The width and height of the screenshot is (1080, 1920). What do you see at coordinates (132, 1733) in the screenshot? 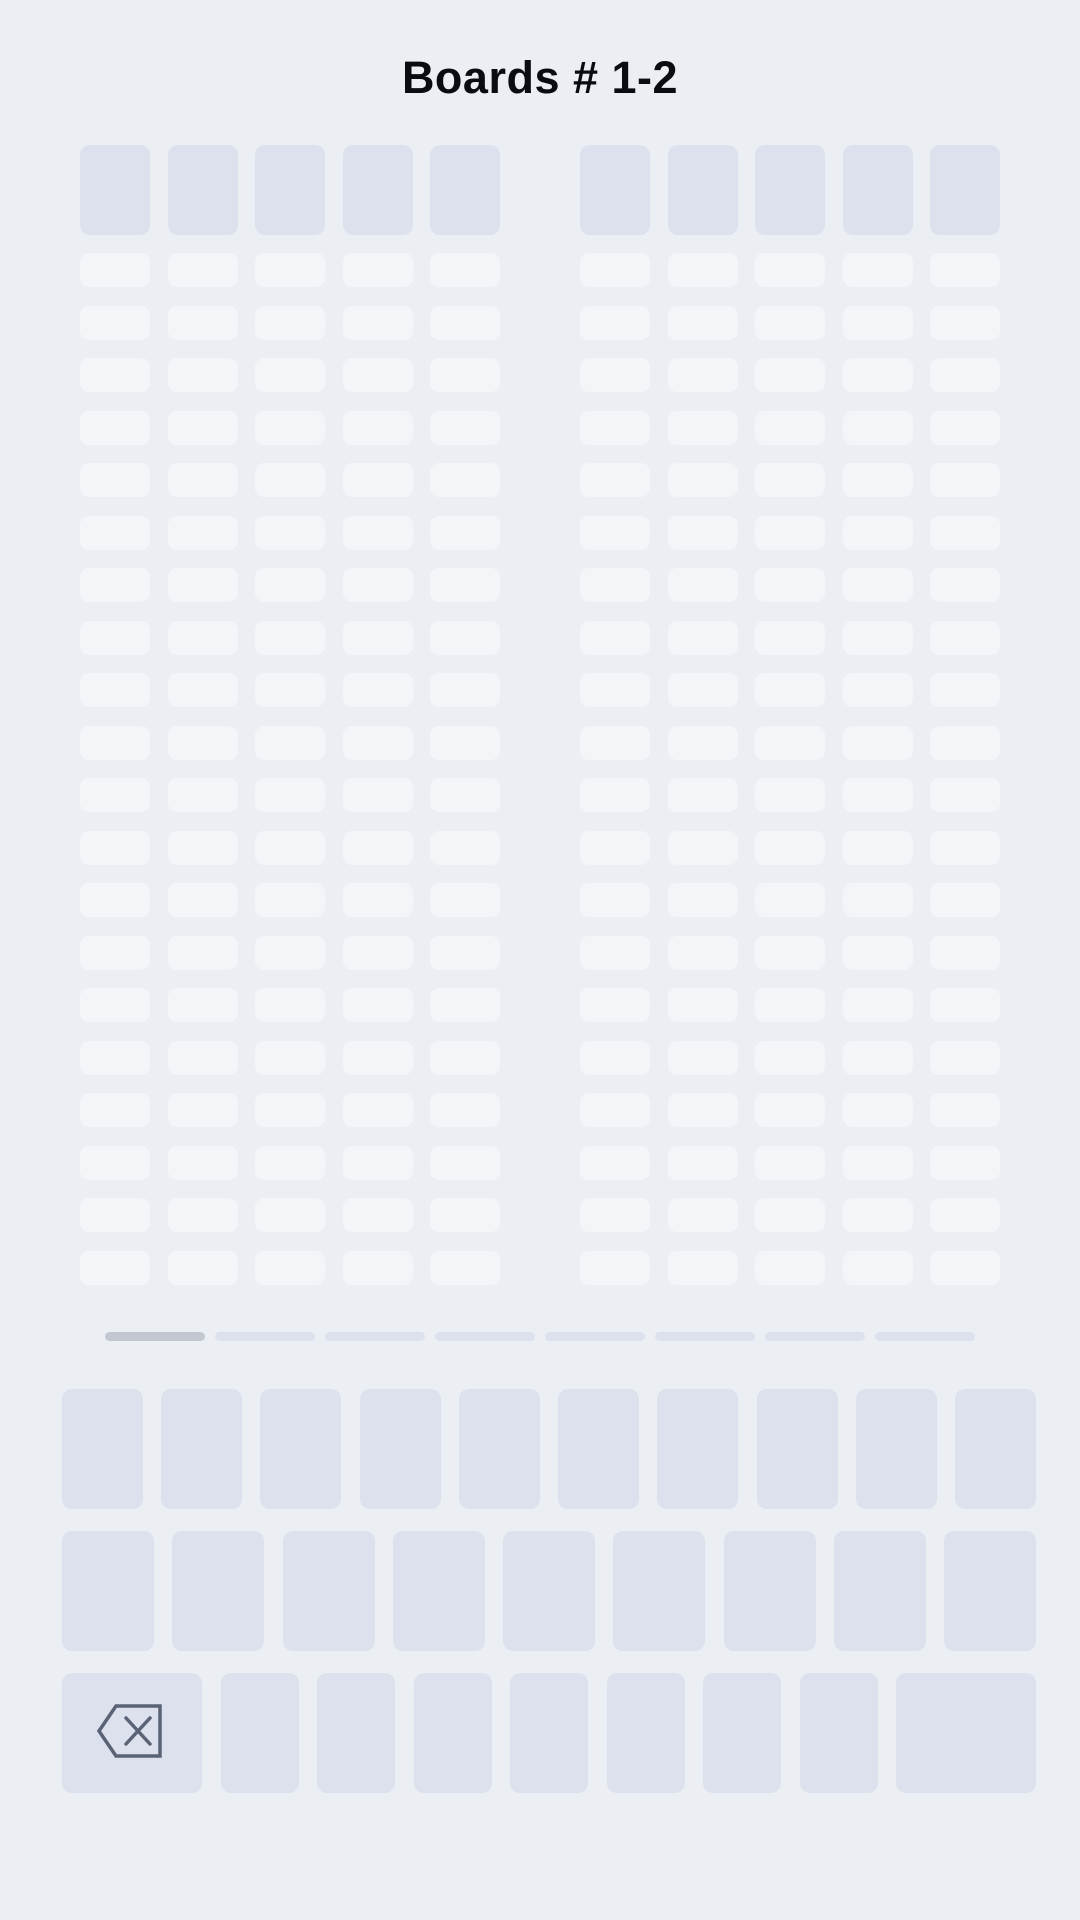
I see `backspace-key` at bounding box center [132, 1733].